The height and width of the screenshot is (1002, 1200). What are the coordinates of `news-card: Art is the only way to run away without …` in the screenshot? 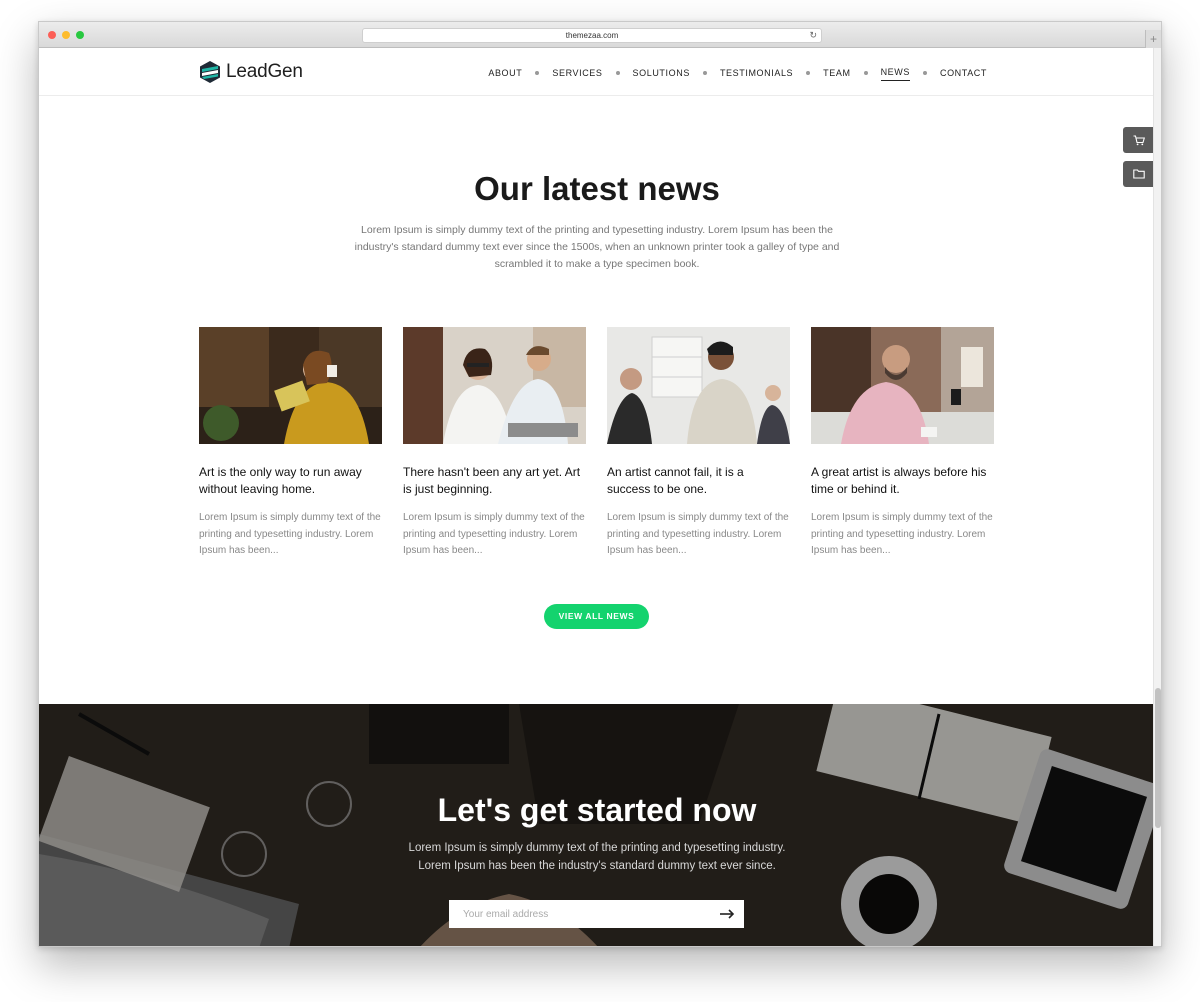 It's located at (290, 443).